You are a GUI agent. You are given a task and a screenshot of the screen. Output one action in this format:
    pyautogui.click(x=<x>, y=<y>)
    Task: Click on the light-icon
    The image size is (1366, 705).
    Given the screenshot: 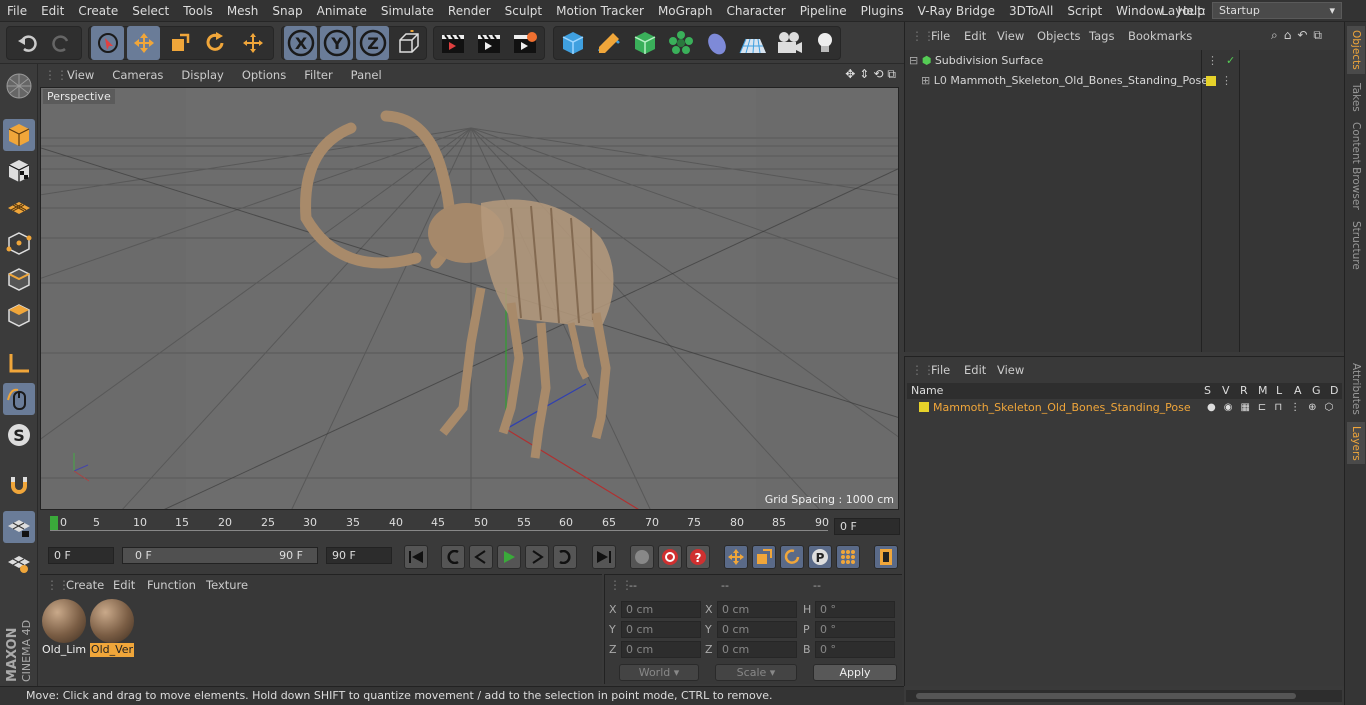 What is the action you would take?
    pyautogui.click(x=824, y=43)
    